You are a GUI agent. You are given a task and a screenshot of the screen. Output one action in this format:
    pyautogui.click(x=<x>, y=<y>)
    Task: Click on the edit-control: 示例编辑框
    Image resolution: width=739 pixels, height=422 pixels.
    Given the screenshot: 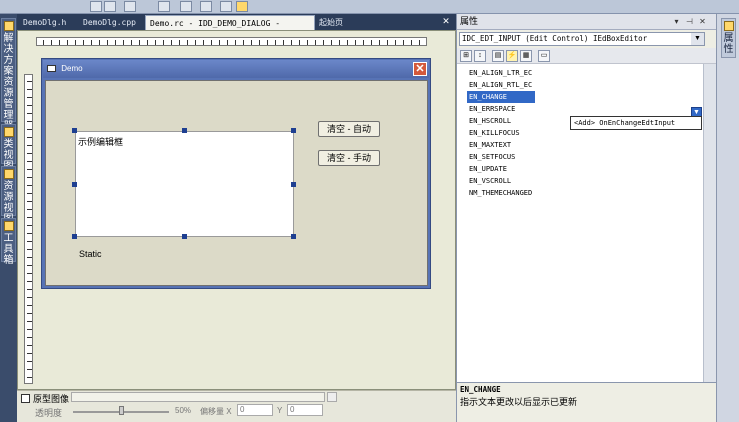 What is the action you would take?
    pyautogui.click(x=184, y=184)
    